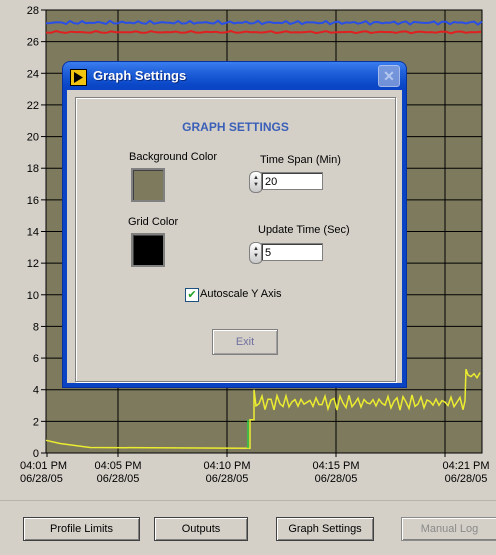 The height and width of the screenshot is (555, 496). What do you see at coordinates (245, 342) in the screenshot?
I see `exit-button: Exit` at bounding box center [245, 342].